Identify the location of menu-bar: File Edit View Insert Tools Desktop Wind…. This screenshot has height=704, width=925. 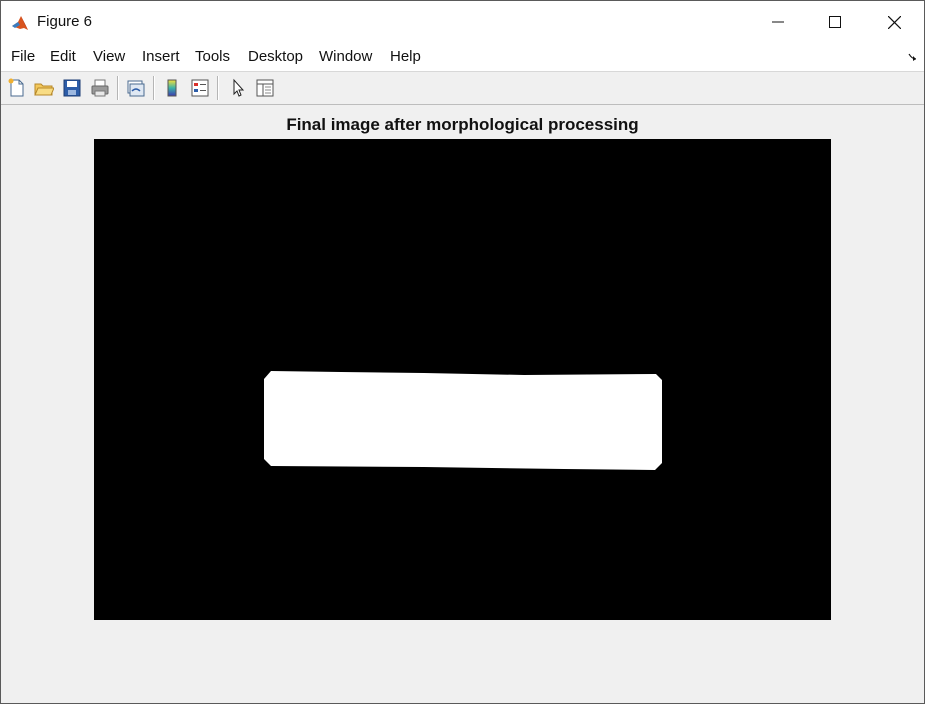
(462, 57).